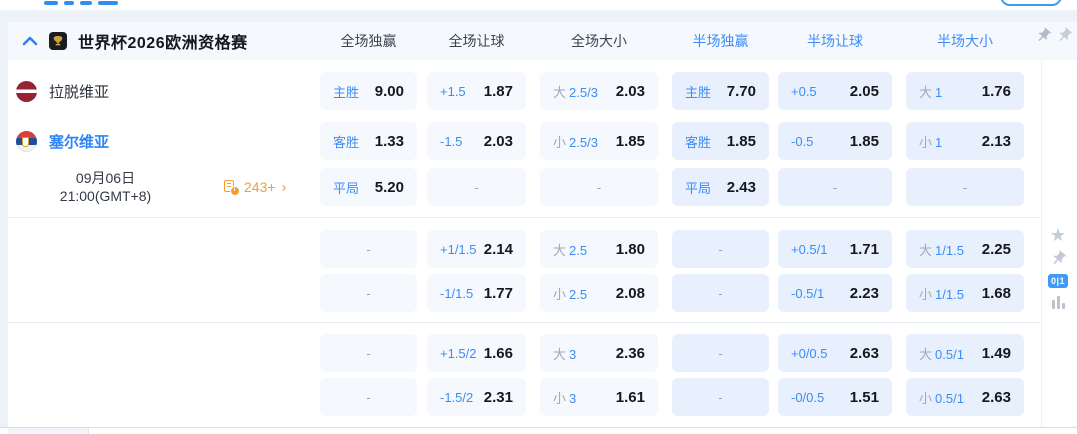  Describe the element at coordinates (79, 142) in the screenshot. I see `away-team-name: 塞尔维亚` at that location.